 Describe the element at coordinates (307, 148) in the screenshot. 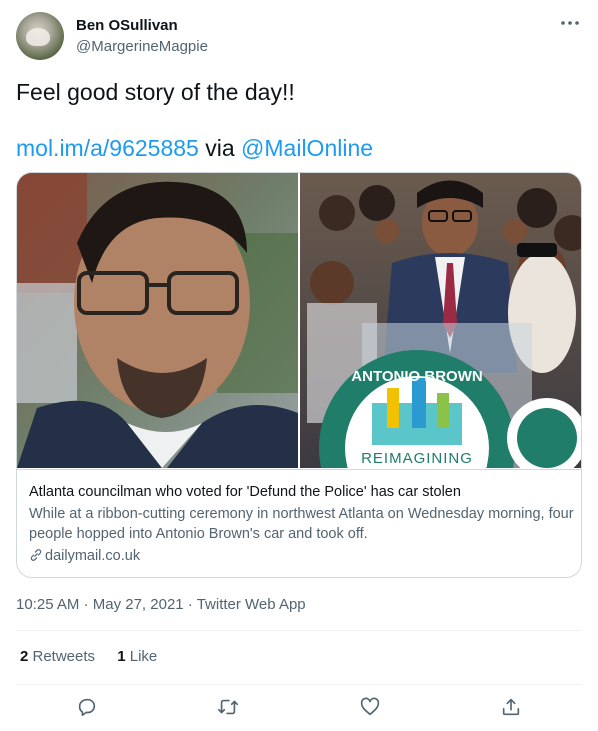

I see `mention-link: @MailOnline` at that location.